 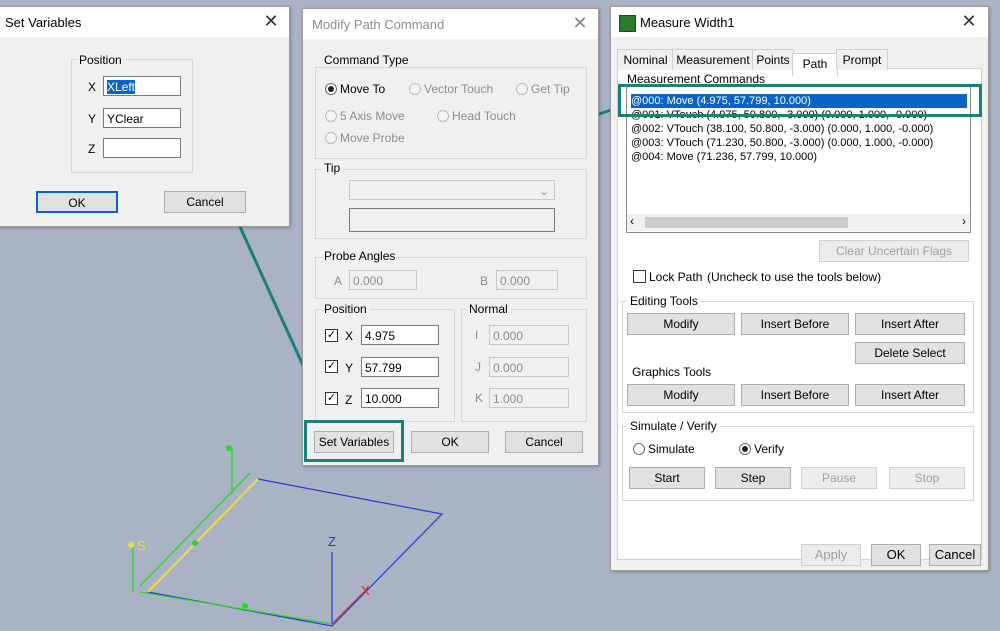 What do you see at coordinates (488, 309) in the screenshot?
I see `group-label: Normal` at bounding box center [488, 309].